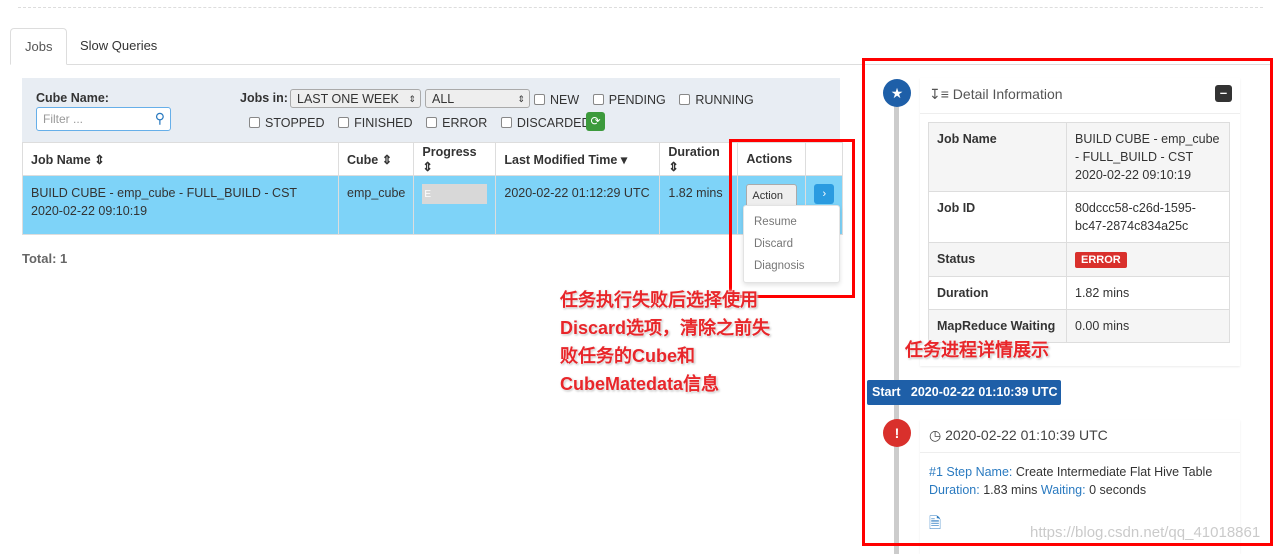  Describe the element at coordinates (432, 122) in the screenshot. I see `checkbox-error` at that location.